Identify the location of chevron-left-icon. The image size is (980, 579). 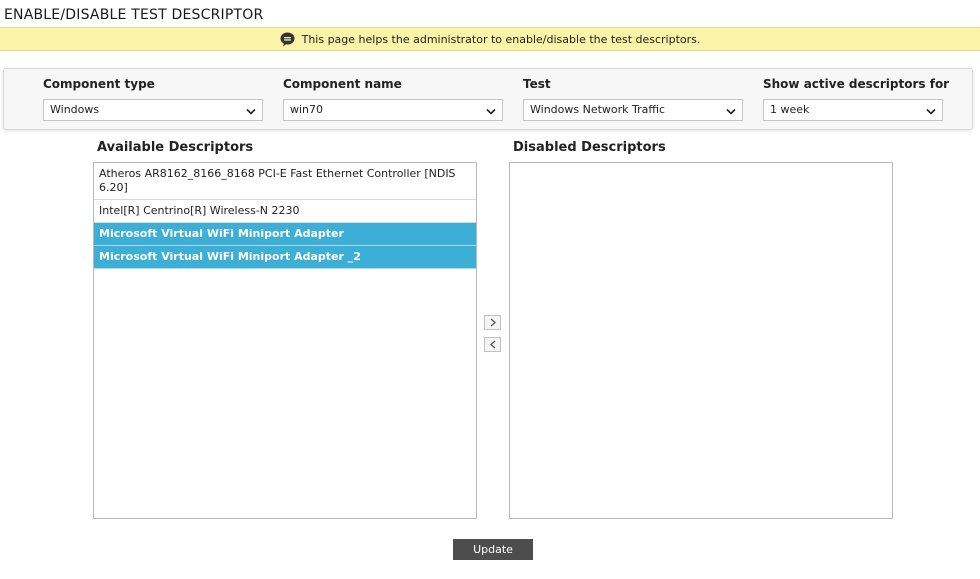
(493, 344).